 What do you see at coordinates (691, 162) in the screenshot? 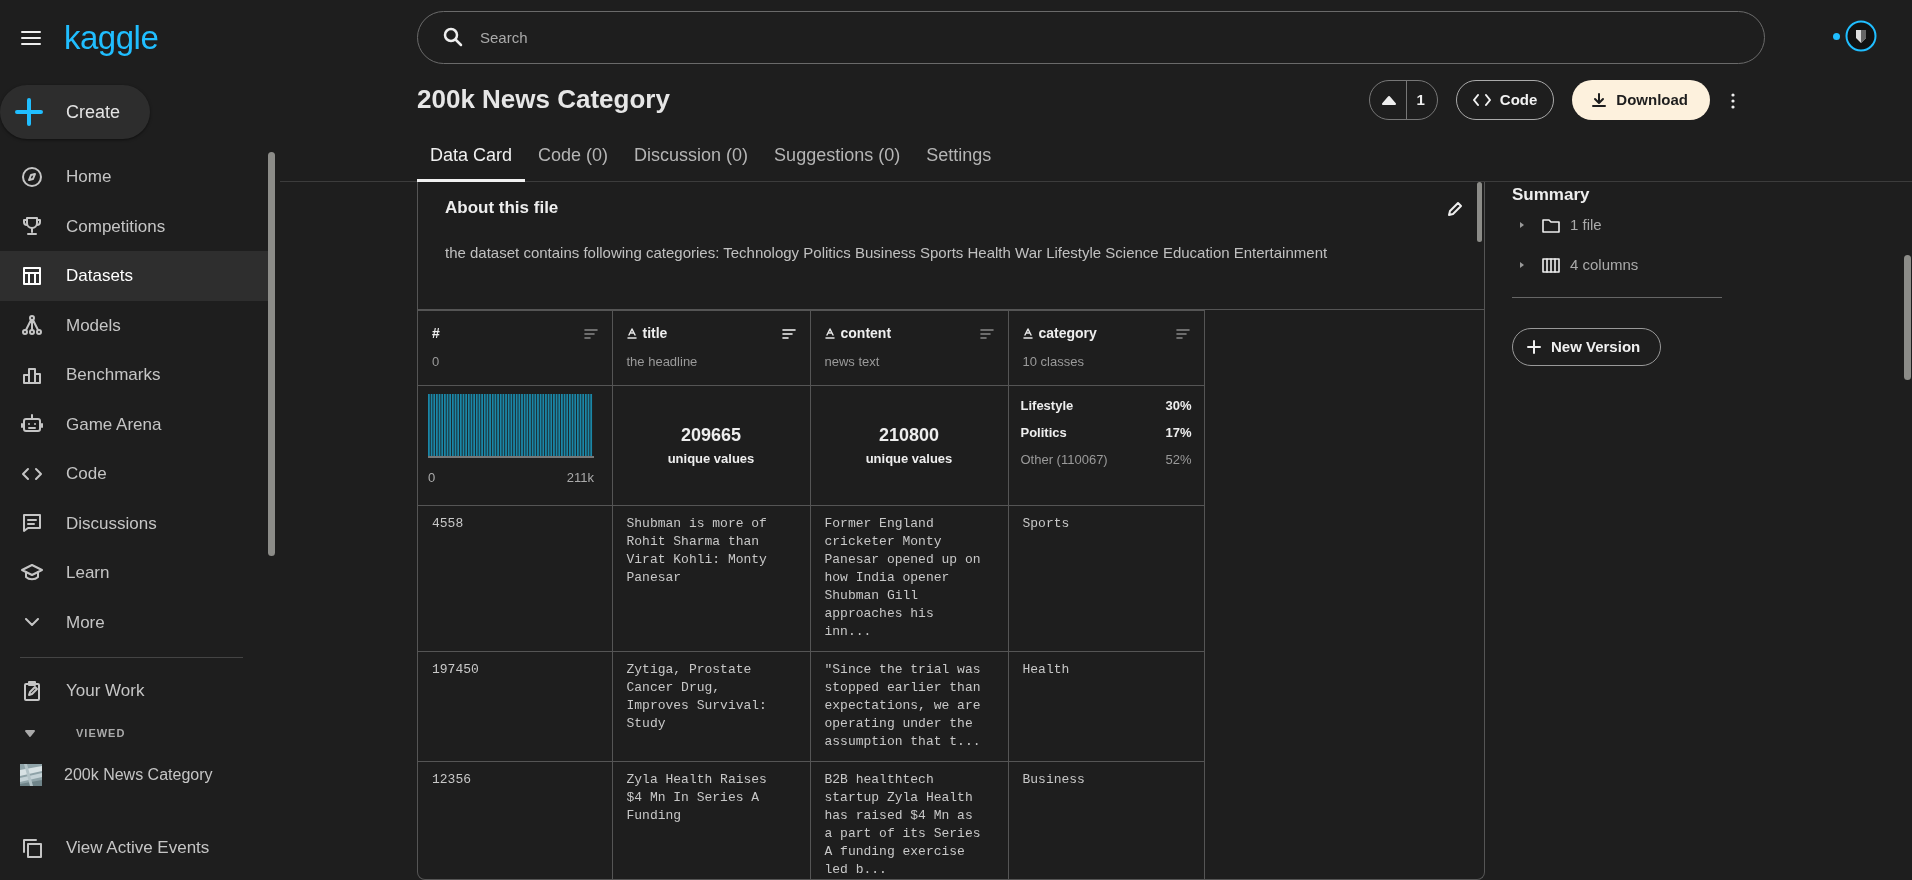
I see `tab: Discussion (0)` at bounding box center [691, 162].